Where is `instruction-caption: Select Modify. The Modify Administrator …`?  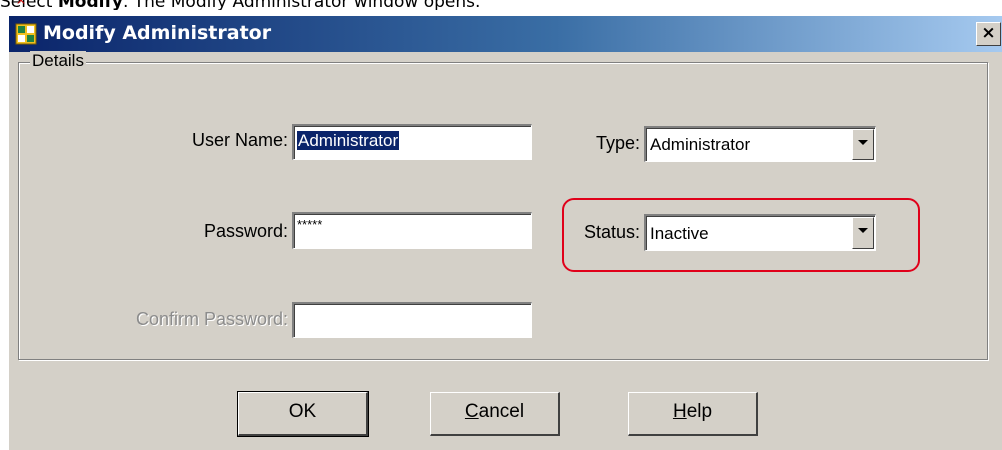
instruction-caption: Select Modify. The Modify Administrator … is located at coordinates (501, 5).